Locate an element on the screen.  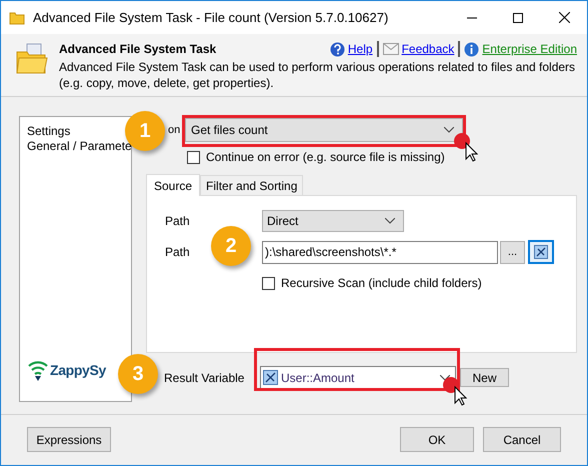
info-icon is located at coordinates (472, 49).